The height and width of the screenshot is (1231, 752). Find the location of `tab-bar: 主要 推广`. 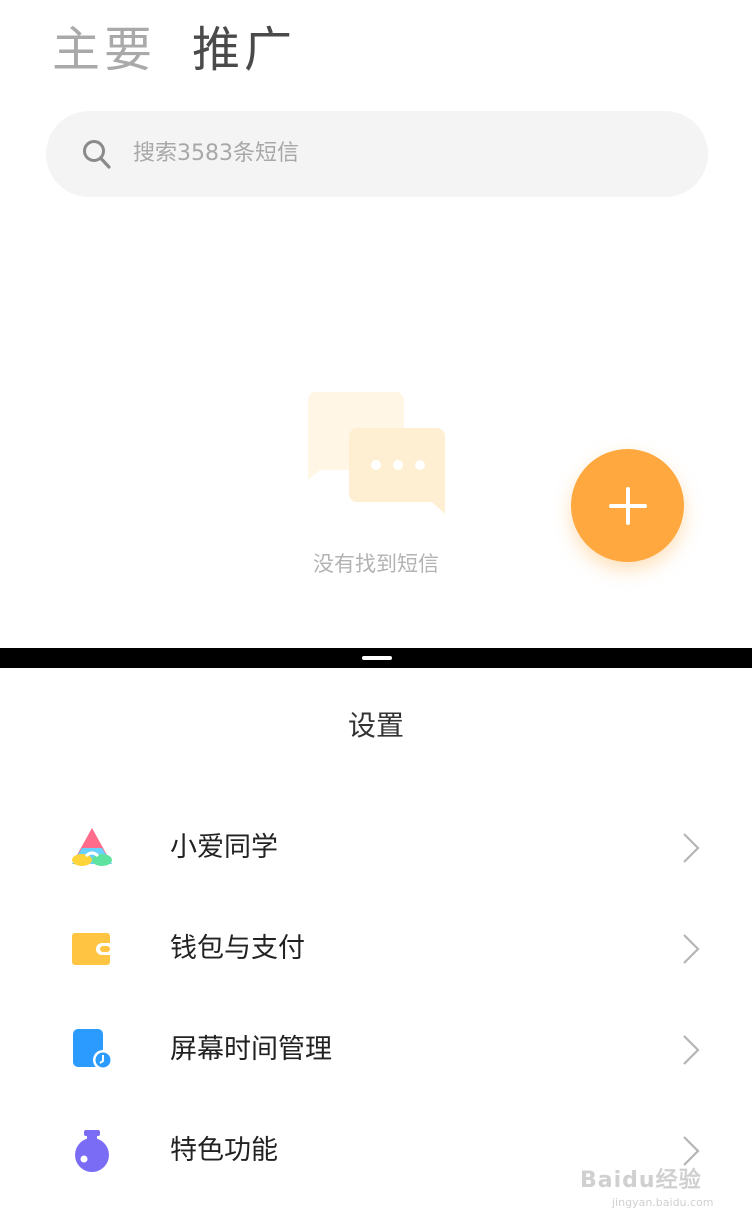

tab-bar: 主要 推广 is located at coordinates (174, 50).